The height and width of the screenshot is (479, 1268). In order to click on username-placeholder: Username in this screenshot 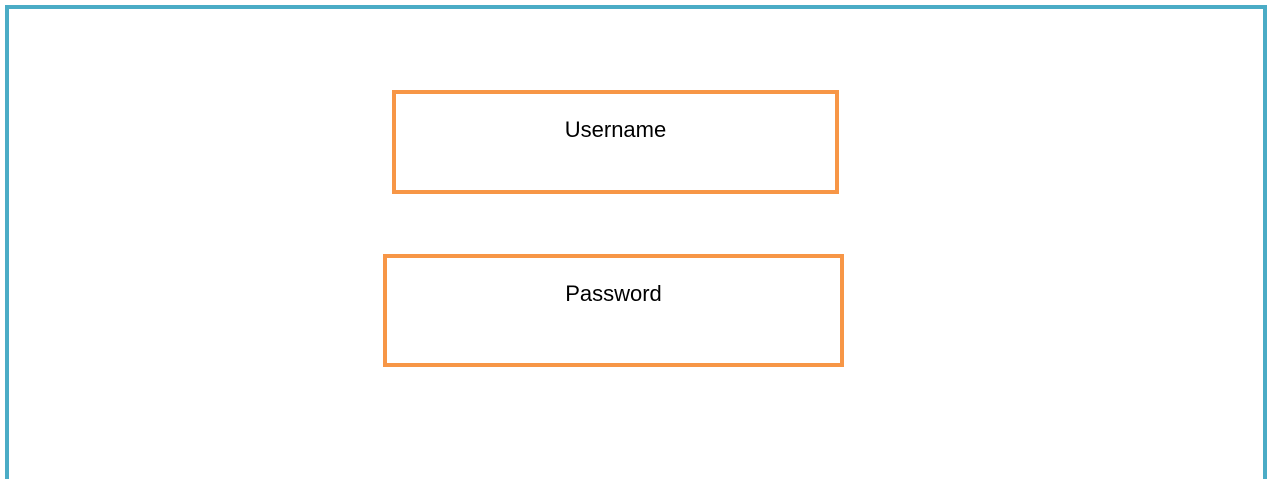, I will do `click(615, 129)`.